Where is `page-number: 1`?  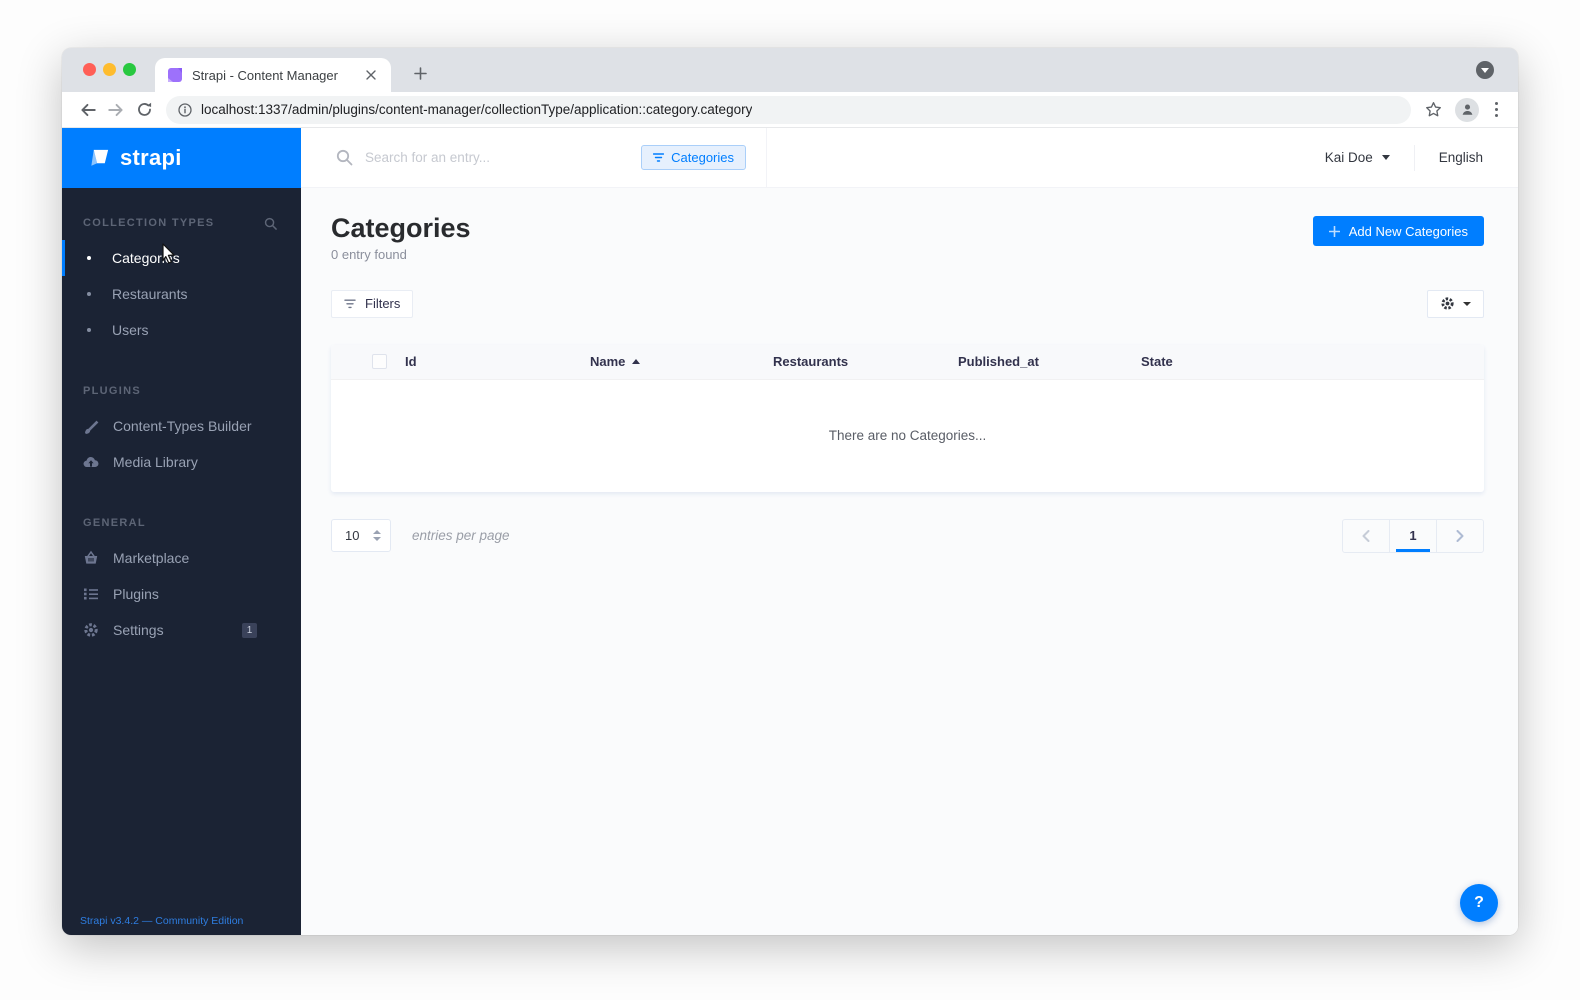 page-number: 1 is located at coordinates (1413, 536).